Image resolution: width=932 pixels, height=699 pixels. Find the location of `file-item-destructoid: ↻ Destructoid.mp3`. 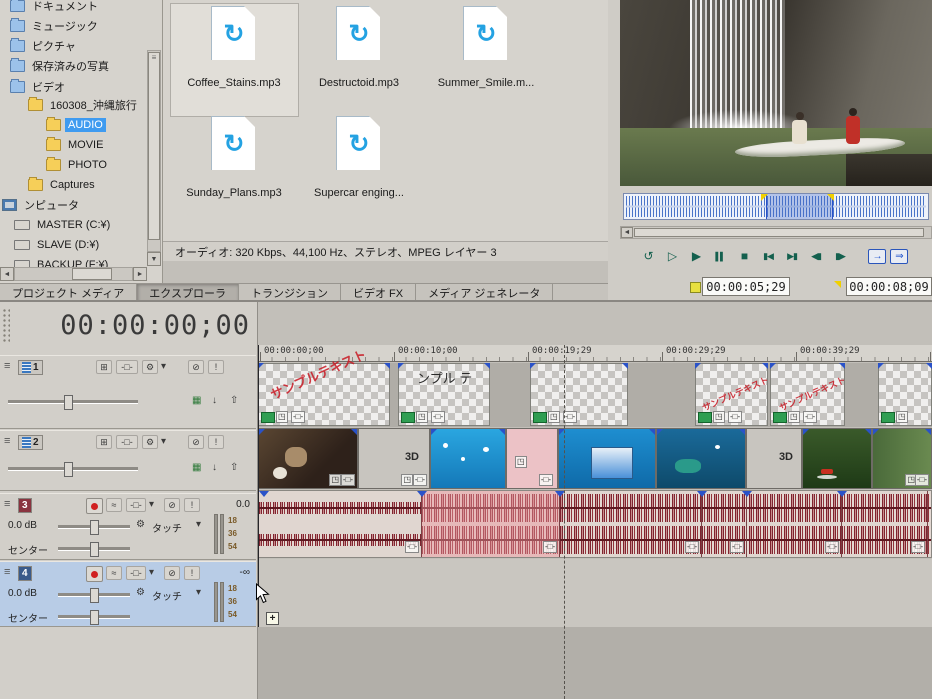

file-item-destructoid: ↻ Destructoid.mp3 is located at coordinates (359, 47).